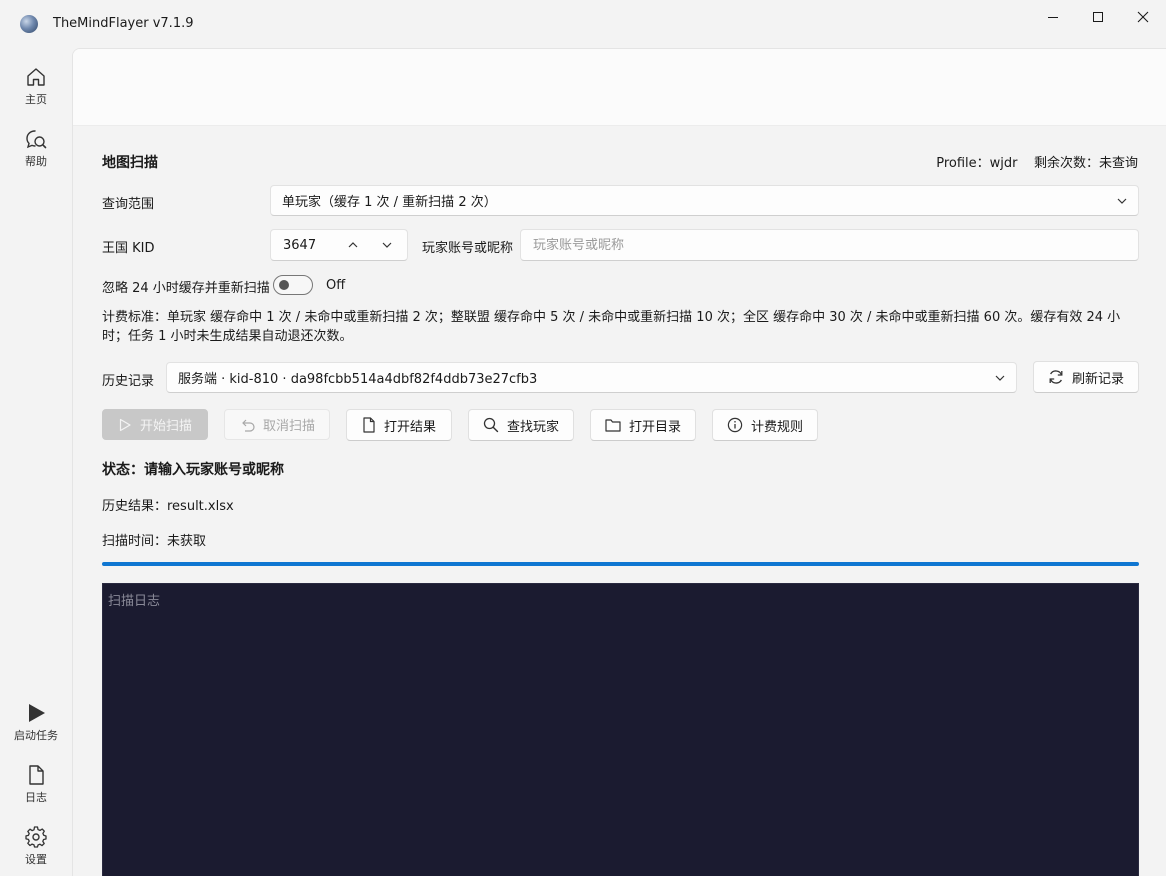 The width and height of the screenshot is (1166, 876). I want to click on cancel-scan-button: 取消扫描, so click(277, 424).